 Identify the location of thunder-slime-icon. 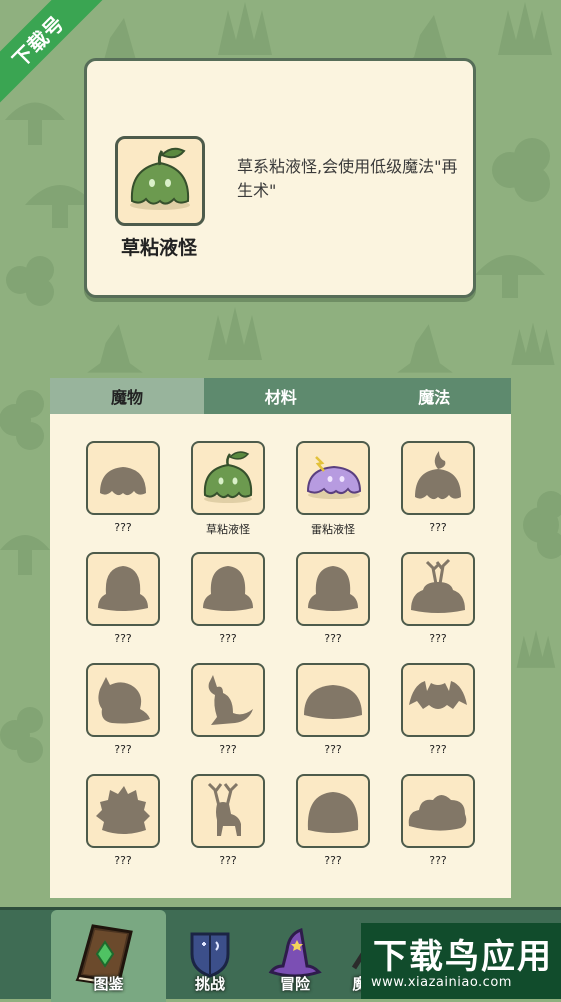
(334, 477).